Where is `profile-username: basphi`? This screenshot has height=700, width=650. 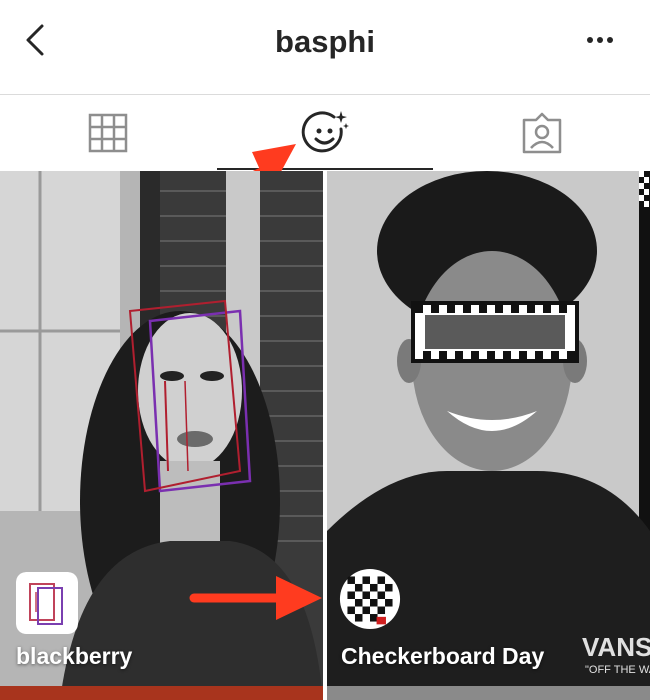 profile-username: basphi is located at coordinates (325, 41).